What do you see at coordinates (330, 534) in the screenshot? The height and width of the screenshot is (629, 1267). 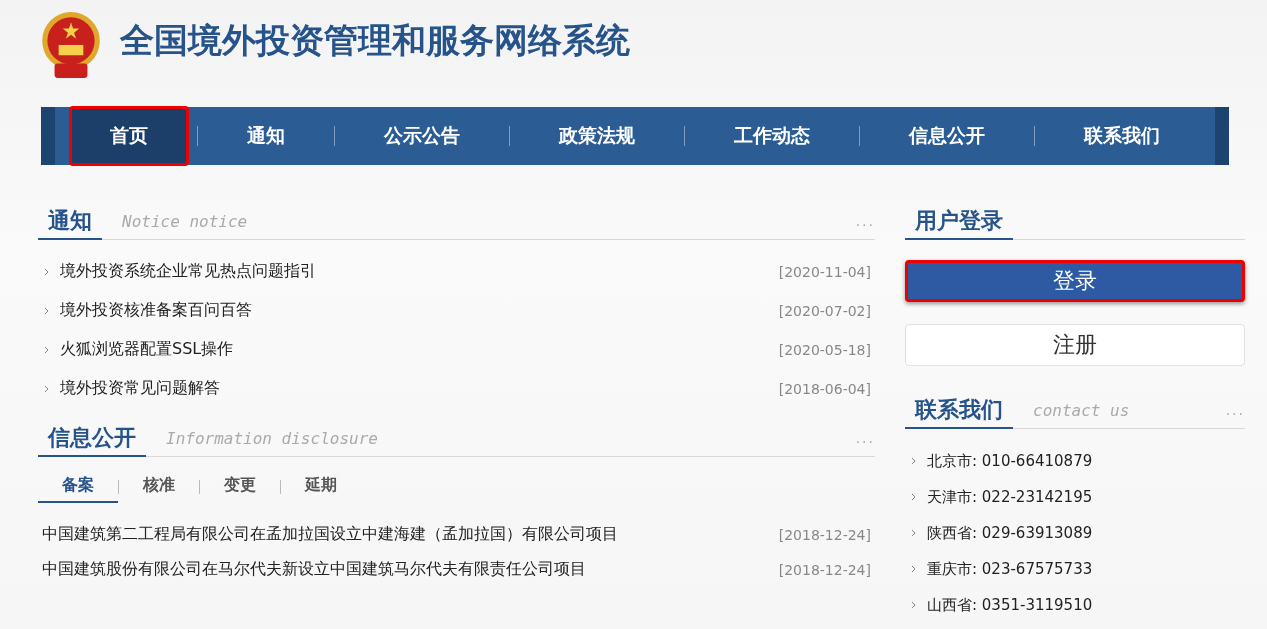 I see `project-link: 中国建筑第二工程局有限公司在孟加拉国设立中建海建（孟加拉国）有限公司项目` at bounding box center [330, 534].